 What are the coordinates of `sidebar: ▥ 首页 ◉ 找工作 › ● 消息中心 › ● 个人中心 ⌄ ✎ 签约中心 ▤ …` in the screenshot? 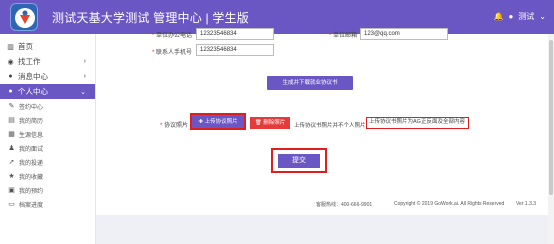 It's located at (48, 139).